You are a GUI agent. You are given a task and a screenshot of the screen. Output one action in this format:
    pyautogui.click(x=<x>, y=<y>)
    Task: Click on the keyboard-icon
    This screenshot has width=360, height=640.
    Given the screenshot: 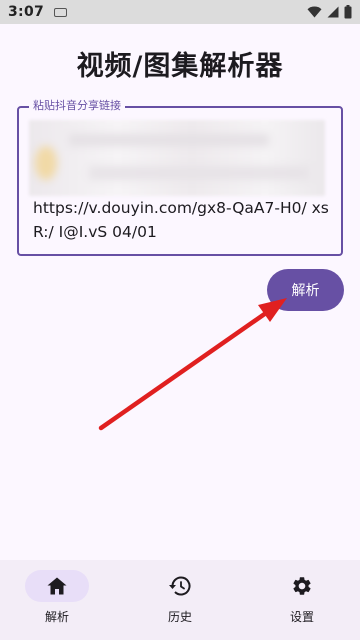 What is the action you would take?
    pyautogui.click(x=61, y=12)
    